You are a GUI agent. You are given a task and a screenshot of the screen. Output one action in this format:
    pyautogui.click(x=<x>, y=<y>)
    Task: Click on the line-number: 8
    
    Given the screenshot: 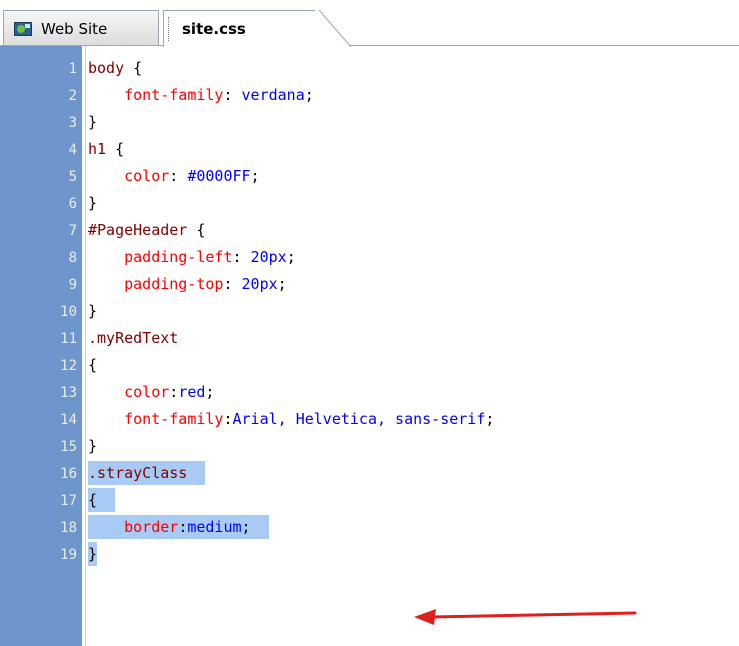 What is the action you would take?
    pyautogui.click(x=72, y=258)
    